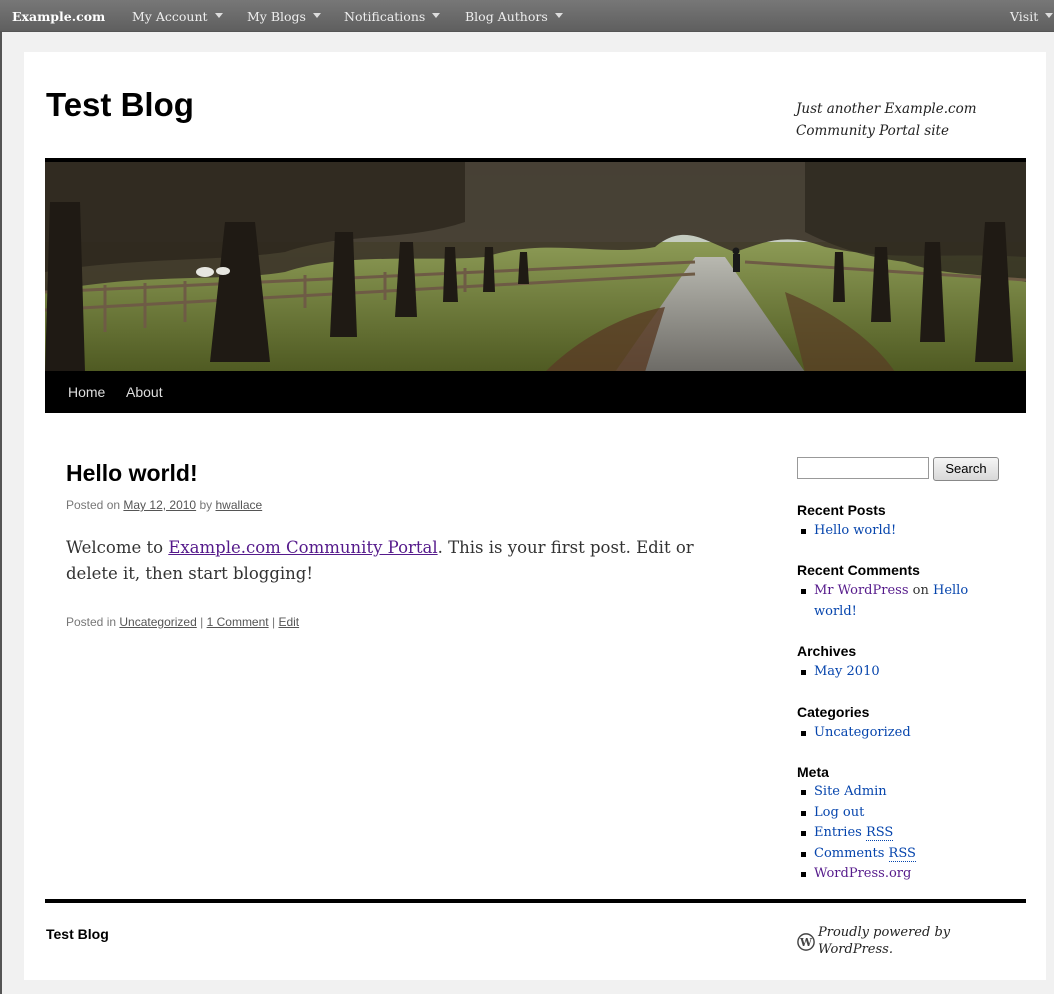  I want to click on nav-item-home: Home, so click(86, 392).